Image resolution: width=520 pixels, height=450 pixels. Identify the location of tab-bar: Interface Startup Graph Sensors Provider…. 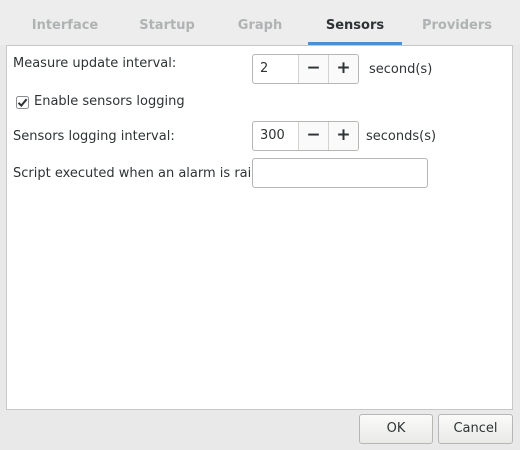
(260, 22).